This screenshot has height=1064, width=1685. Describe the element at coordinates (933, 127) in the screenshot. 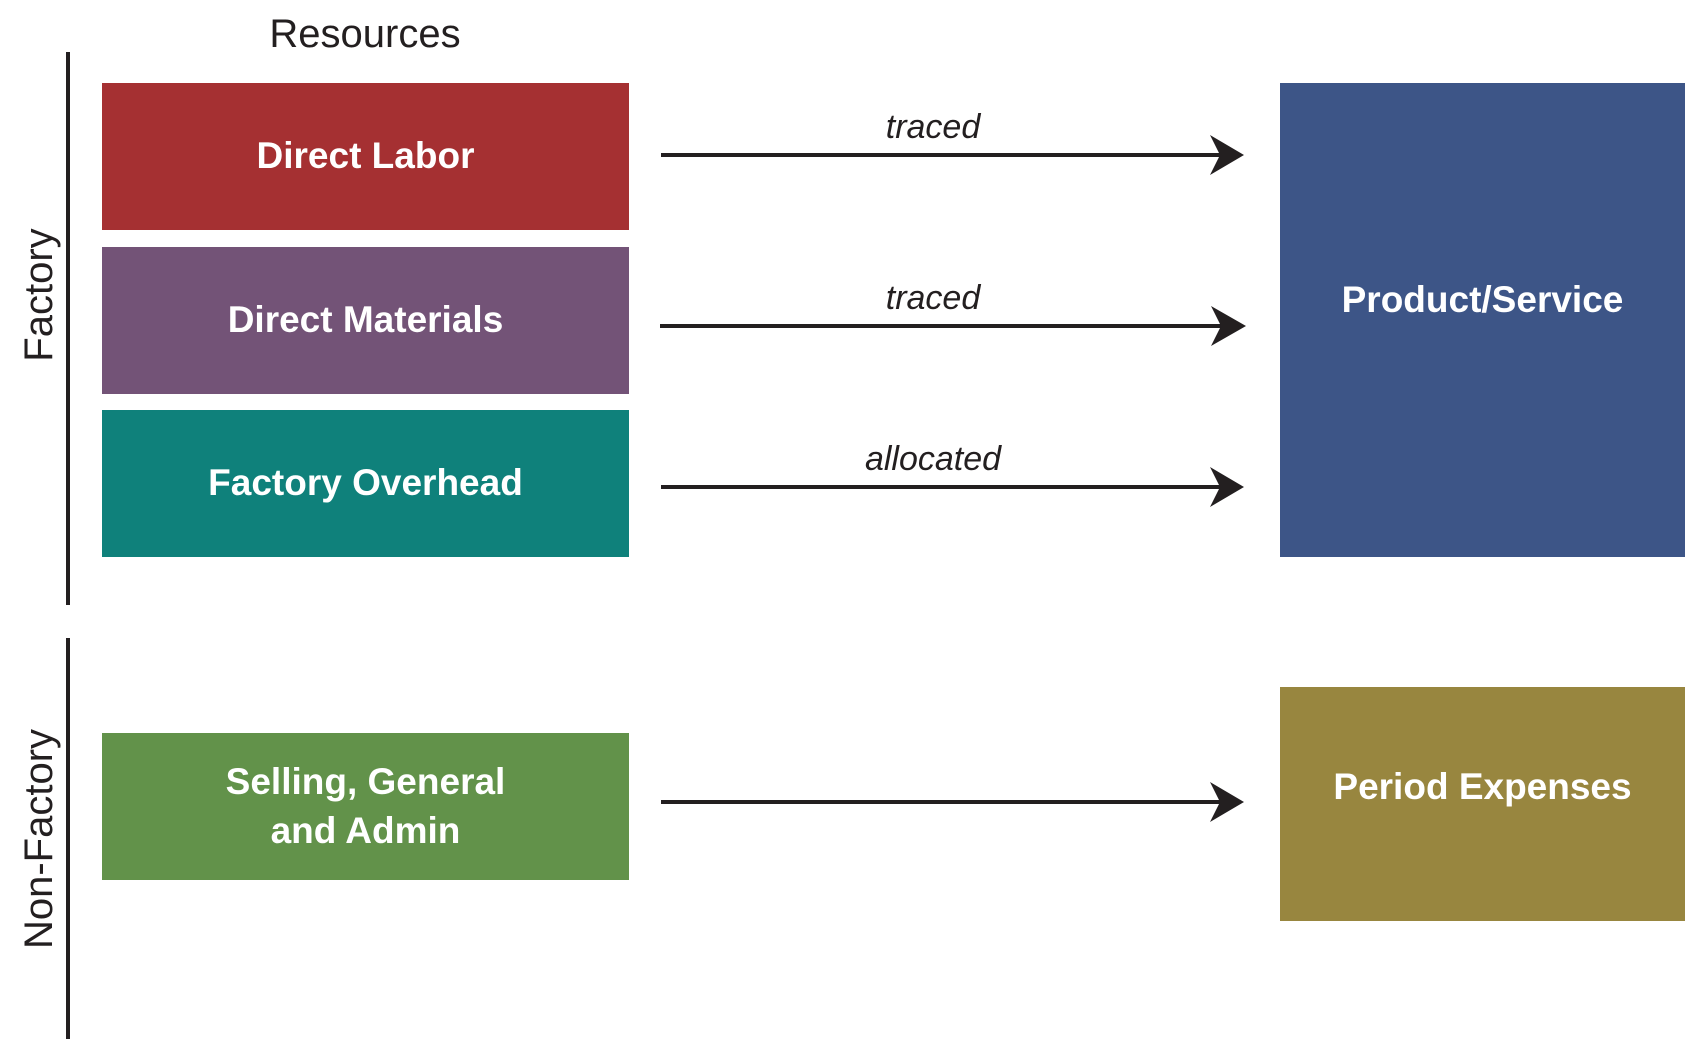

I see `arrow-label-traced-1: traced` at that location.